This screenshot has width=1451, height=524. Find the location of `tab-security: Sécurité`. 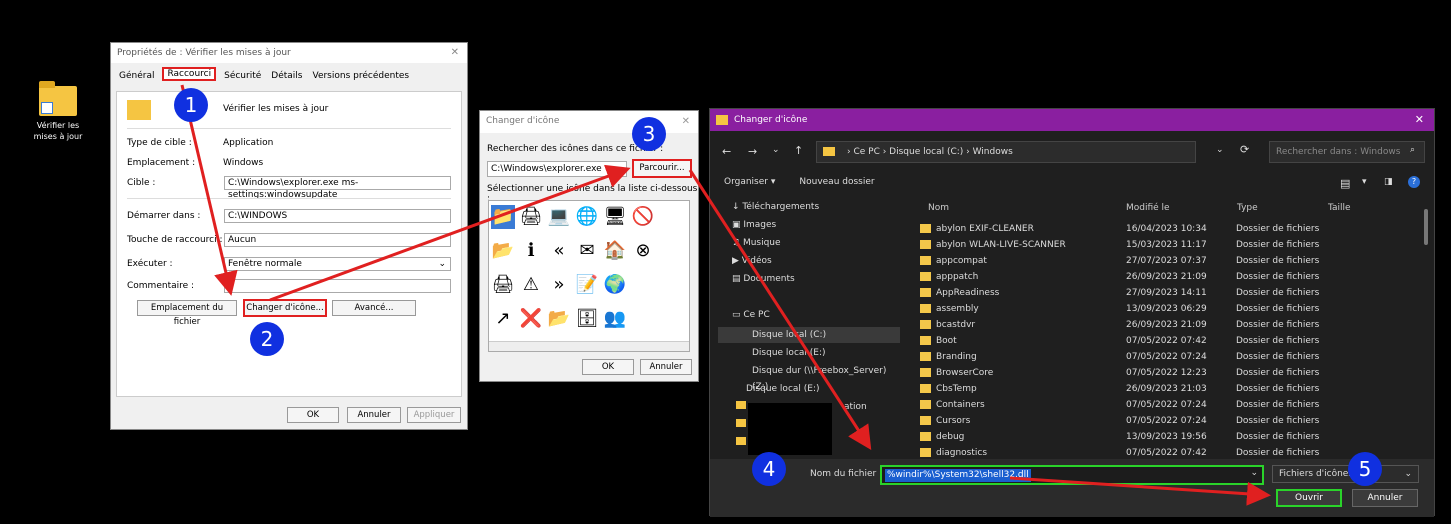

tab-security: Sécurité is located at coordinates (242, 76).